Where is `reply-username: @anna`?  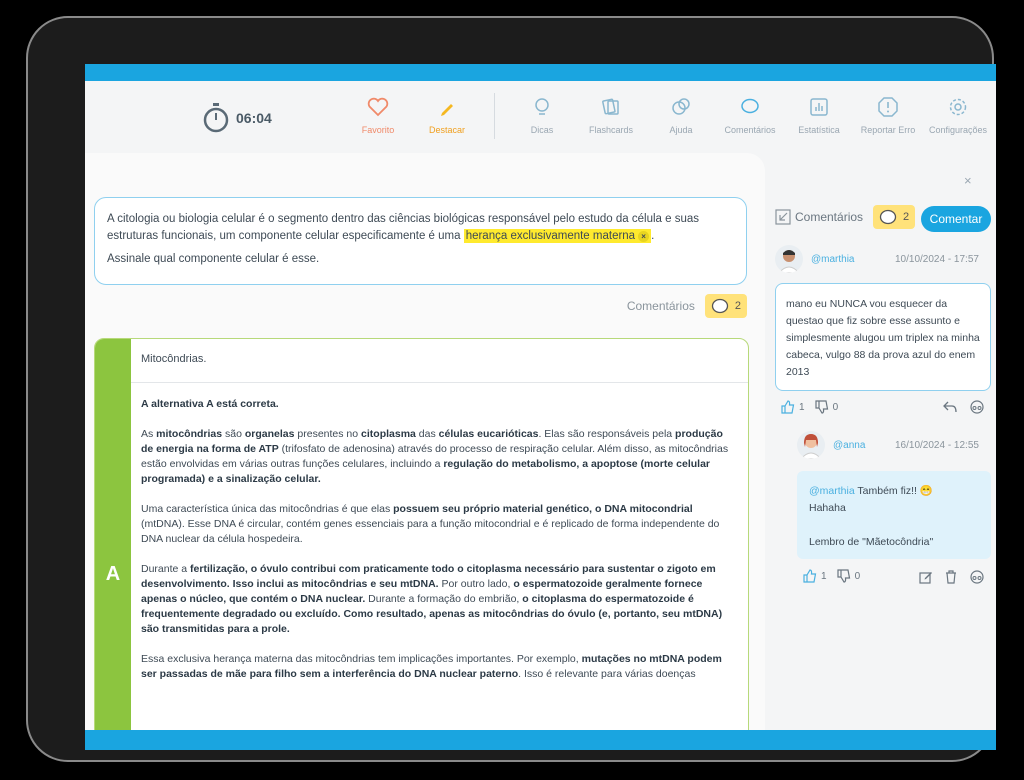 reply-username: @anna is located at coordinates (849, 445).